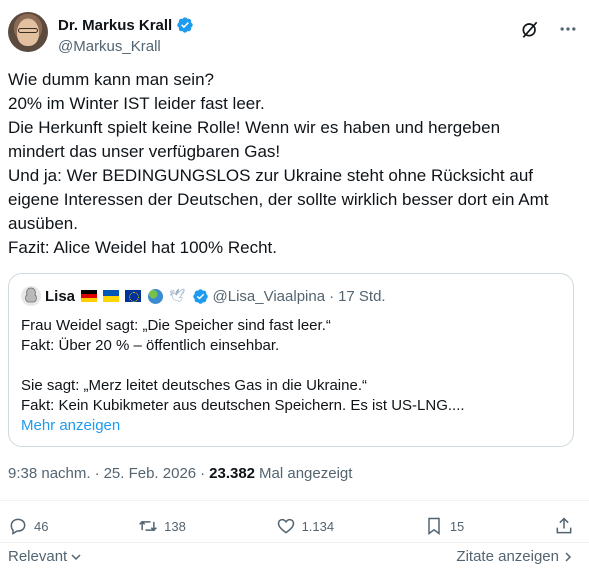 This screenshot has height=568, width=589. What do you see at coordinates (291, 556) in the screenshot?
I see `replies-footer: Relevant Zitate anzeigen` at bounding box center [291, 556].